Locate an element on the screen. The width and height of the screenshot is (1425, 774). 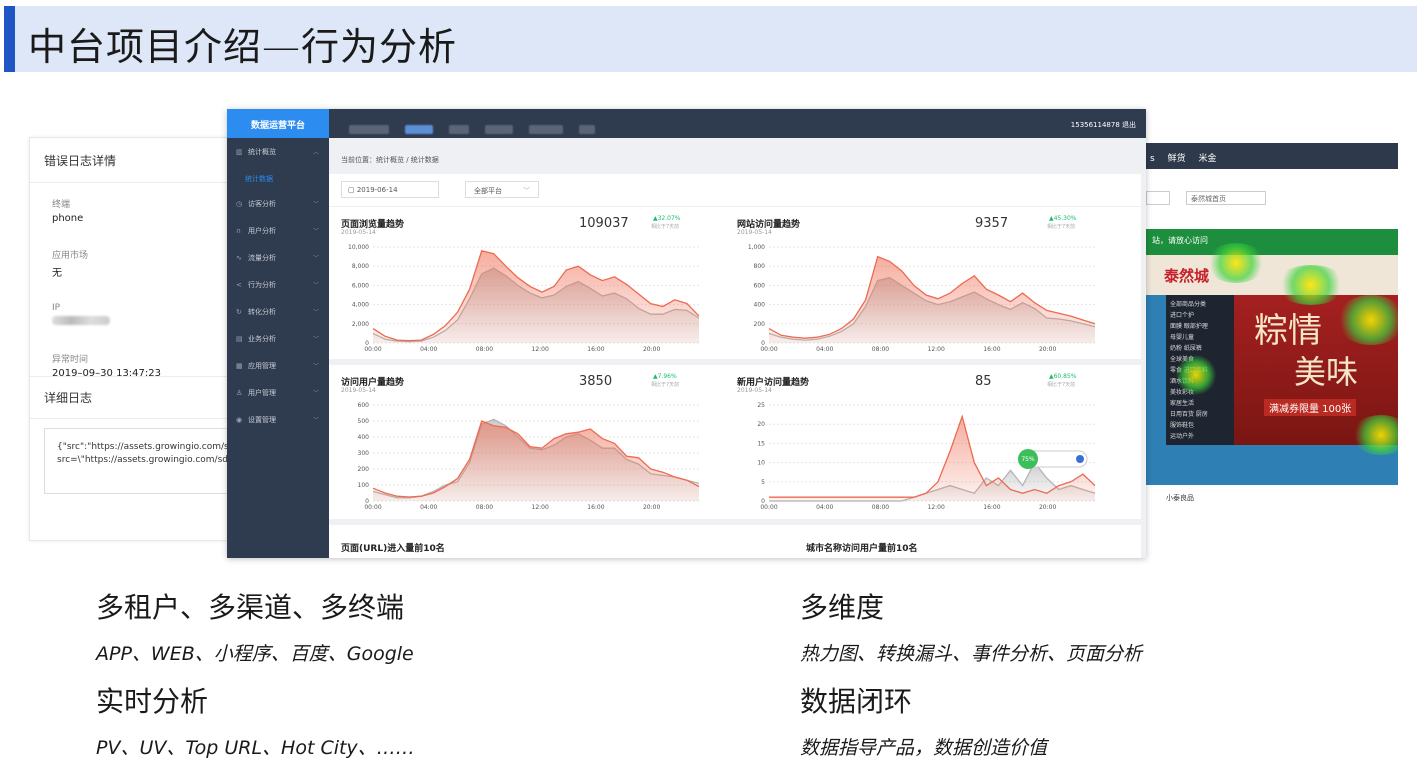
sidebar-item-settings: ◉ 设置管理 ﹀ is located at coordinates (278, 419).